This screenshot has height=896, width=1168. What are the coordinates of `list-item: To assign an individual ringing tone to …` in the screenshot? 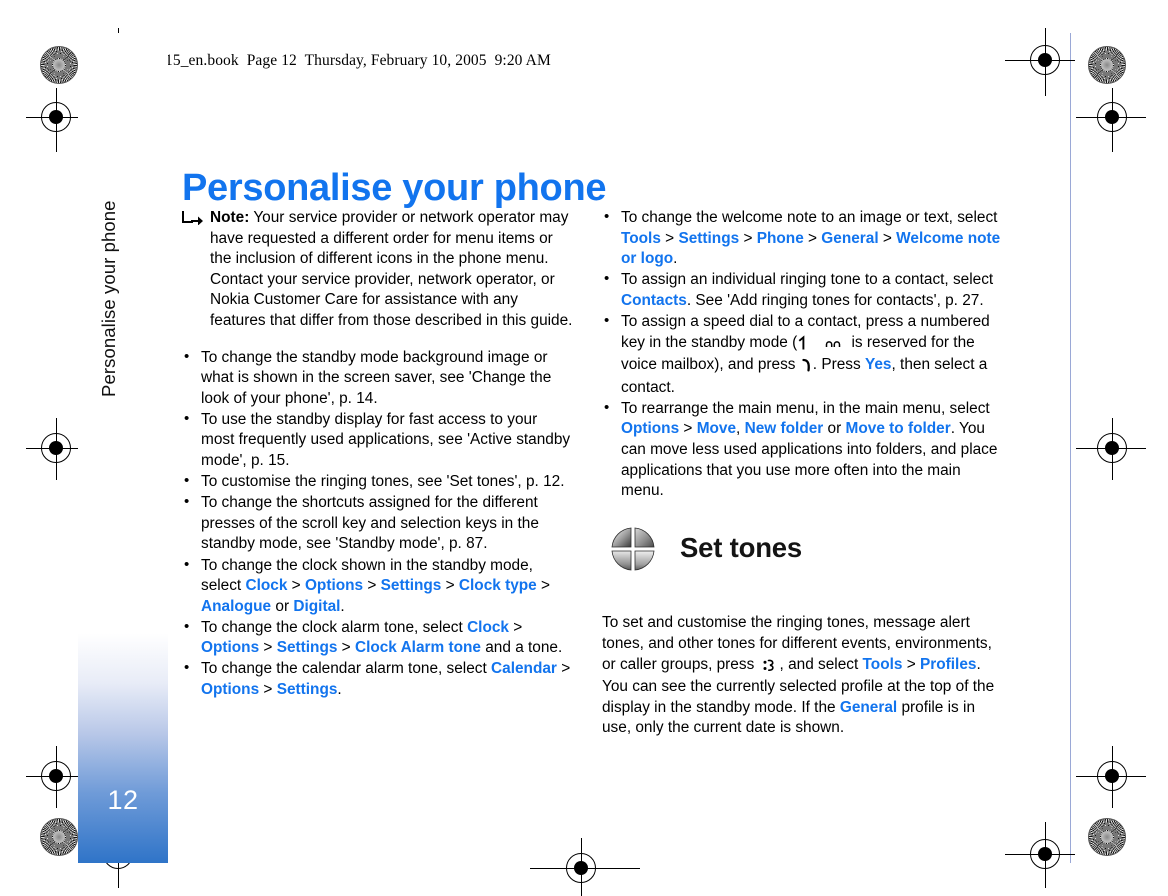 It's located at (803, 290).